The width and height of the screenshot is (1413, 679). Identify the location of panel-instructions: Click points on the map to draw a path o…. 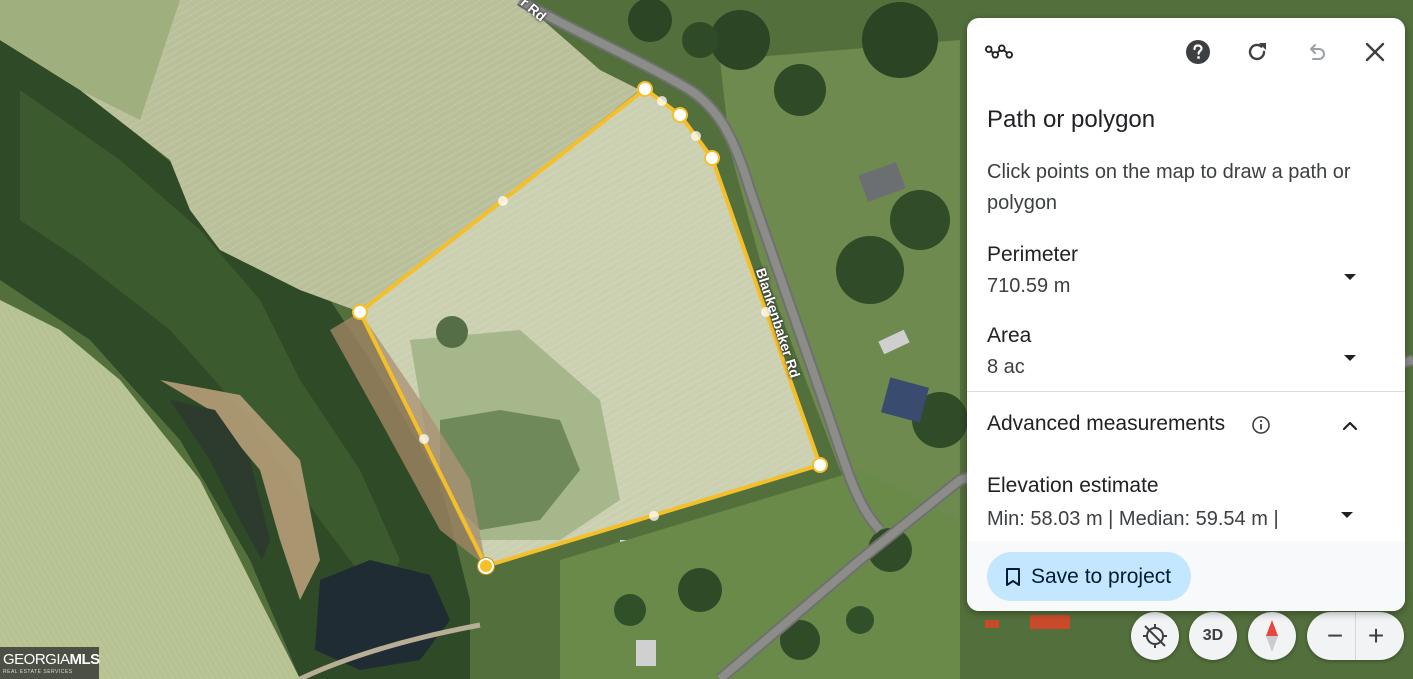
(1169, 187).